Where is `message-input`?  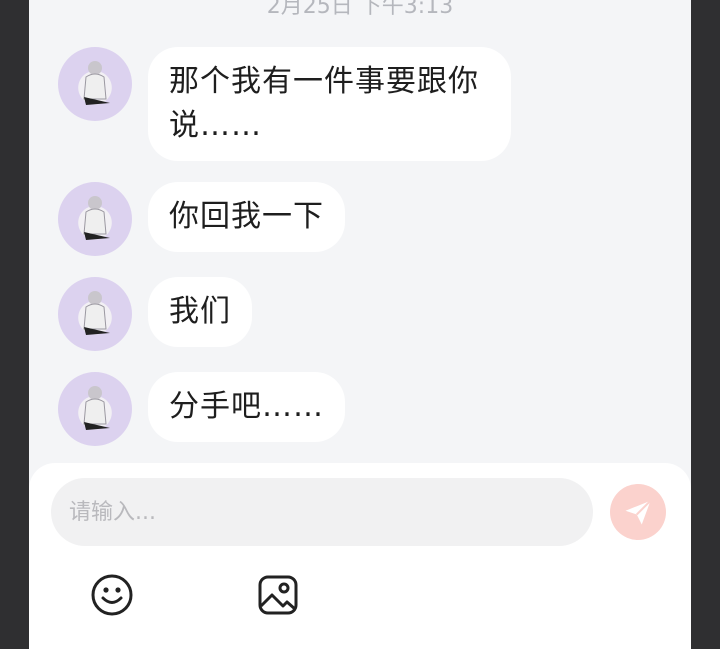 message-input is located at coordinates (322, 512).